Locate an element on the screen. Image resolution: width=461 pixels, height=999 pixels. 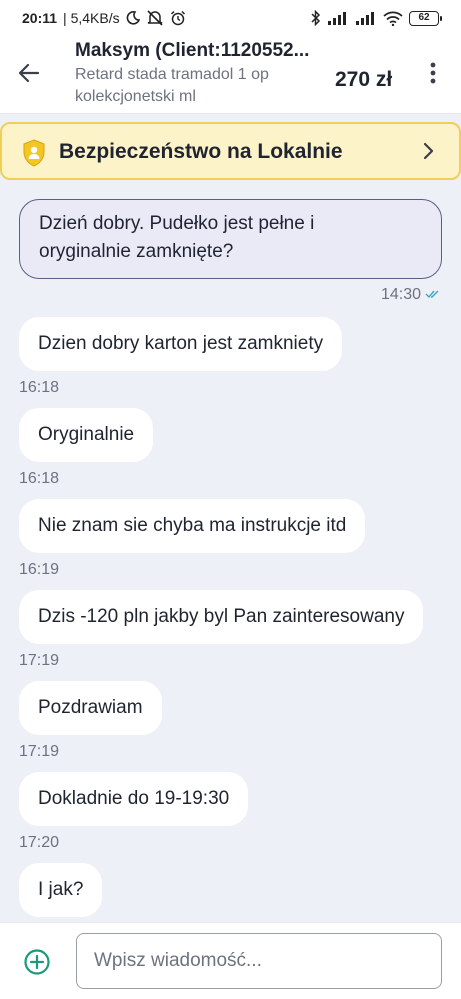
moon-icon is located at coordinates (133, 18).